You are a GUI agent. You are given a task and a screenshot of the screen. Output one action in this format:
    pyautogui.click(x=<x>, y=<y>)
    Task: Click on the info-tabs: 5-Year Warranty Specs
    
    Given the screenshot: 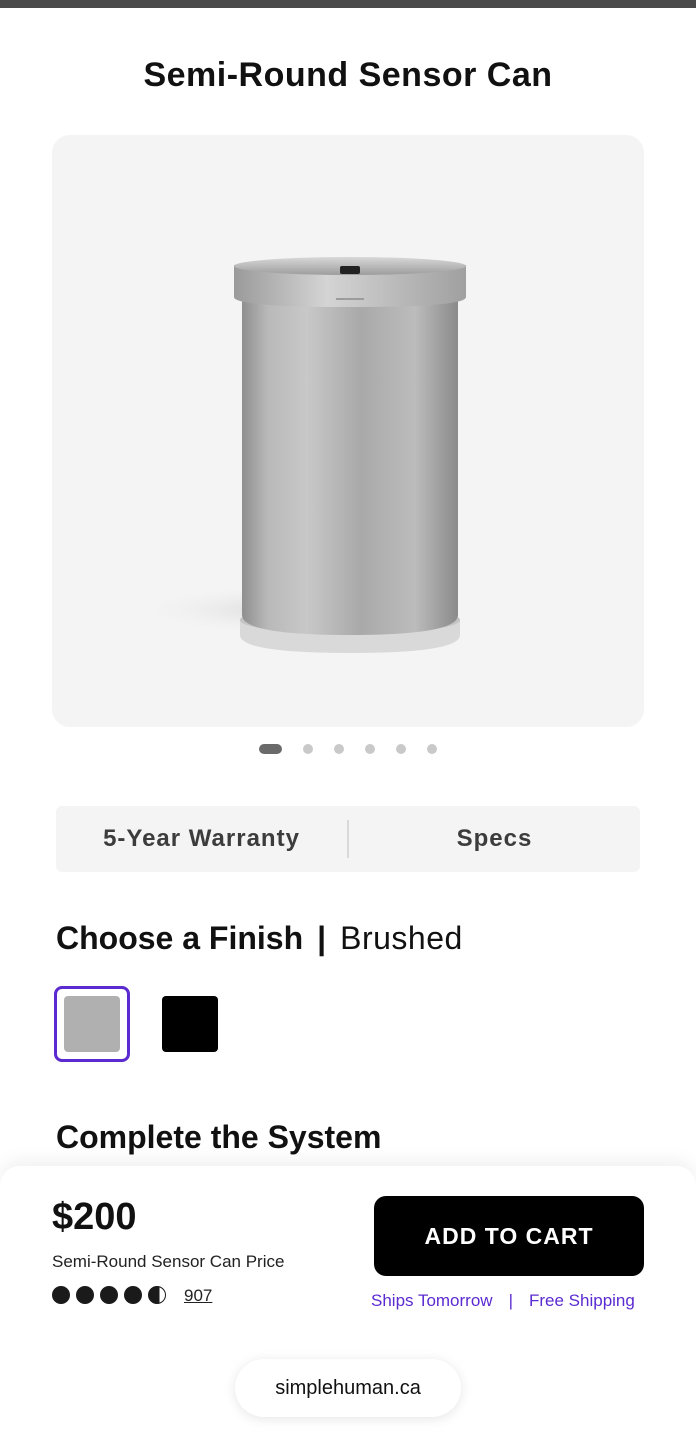 What is the action you would take?
    pyautogui.click(x=348, y=839)
    